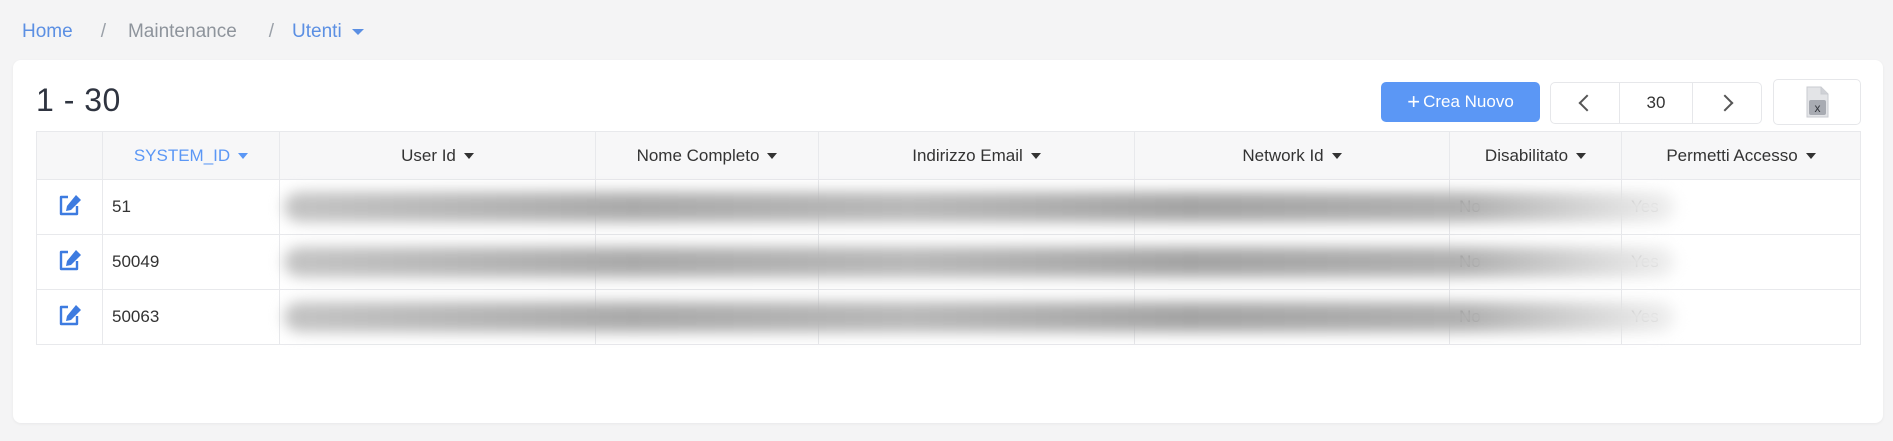 The width and height of the screenshot is (1893, 441). I want to click on column-header-label: SYSTEM_ID, so click(182, 155).